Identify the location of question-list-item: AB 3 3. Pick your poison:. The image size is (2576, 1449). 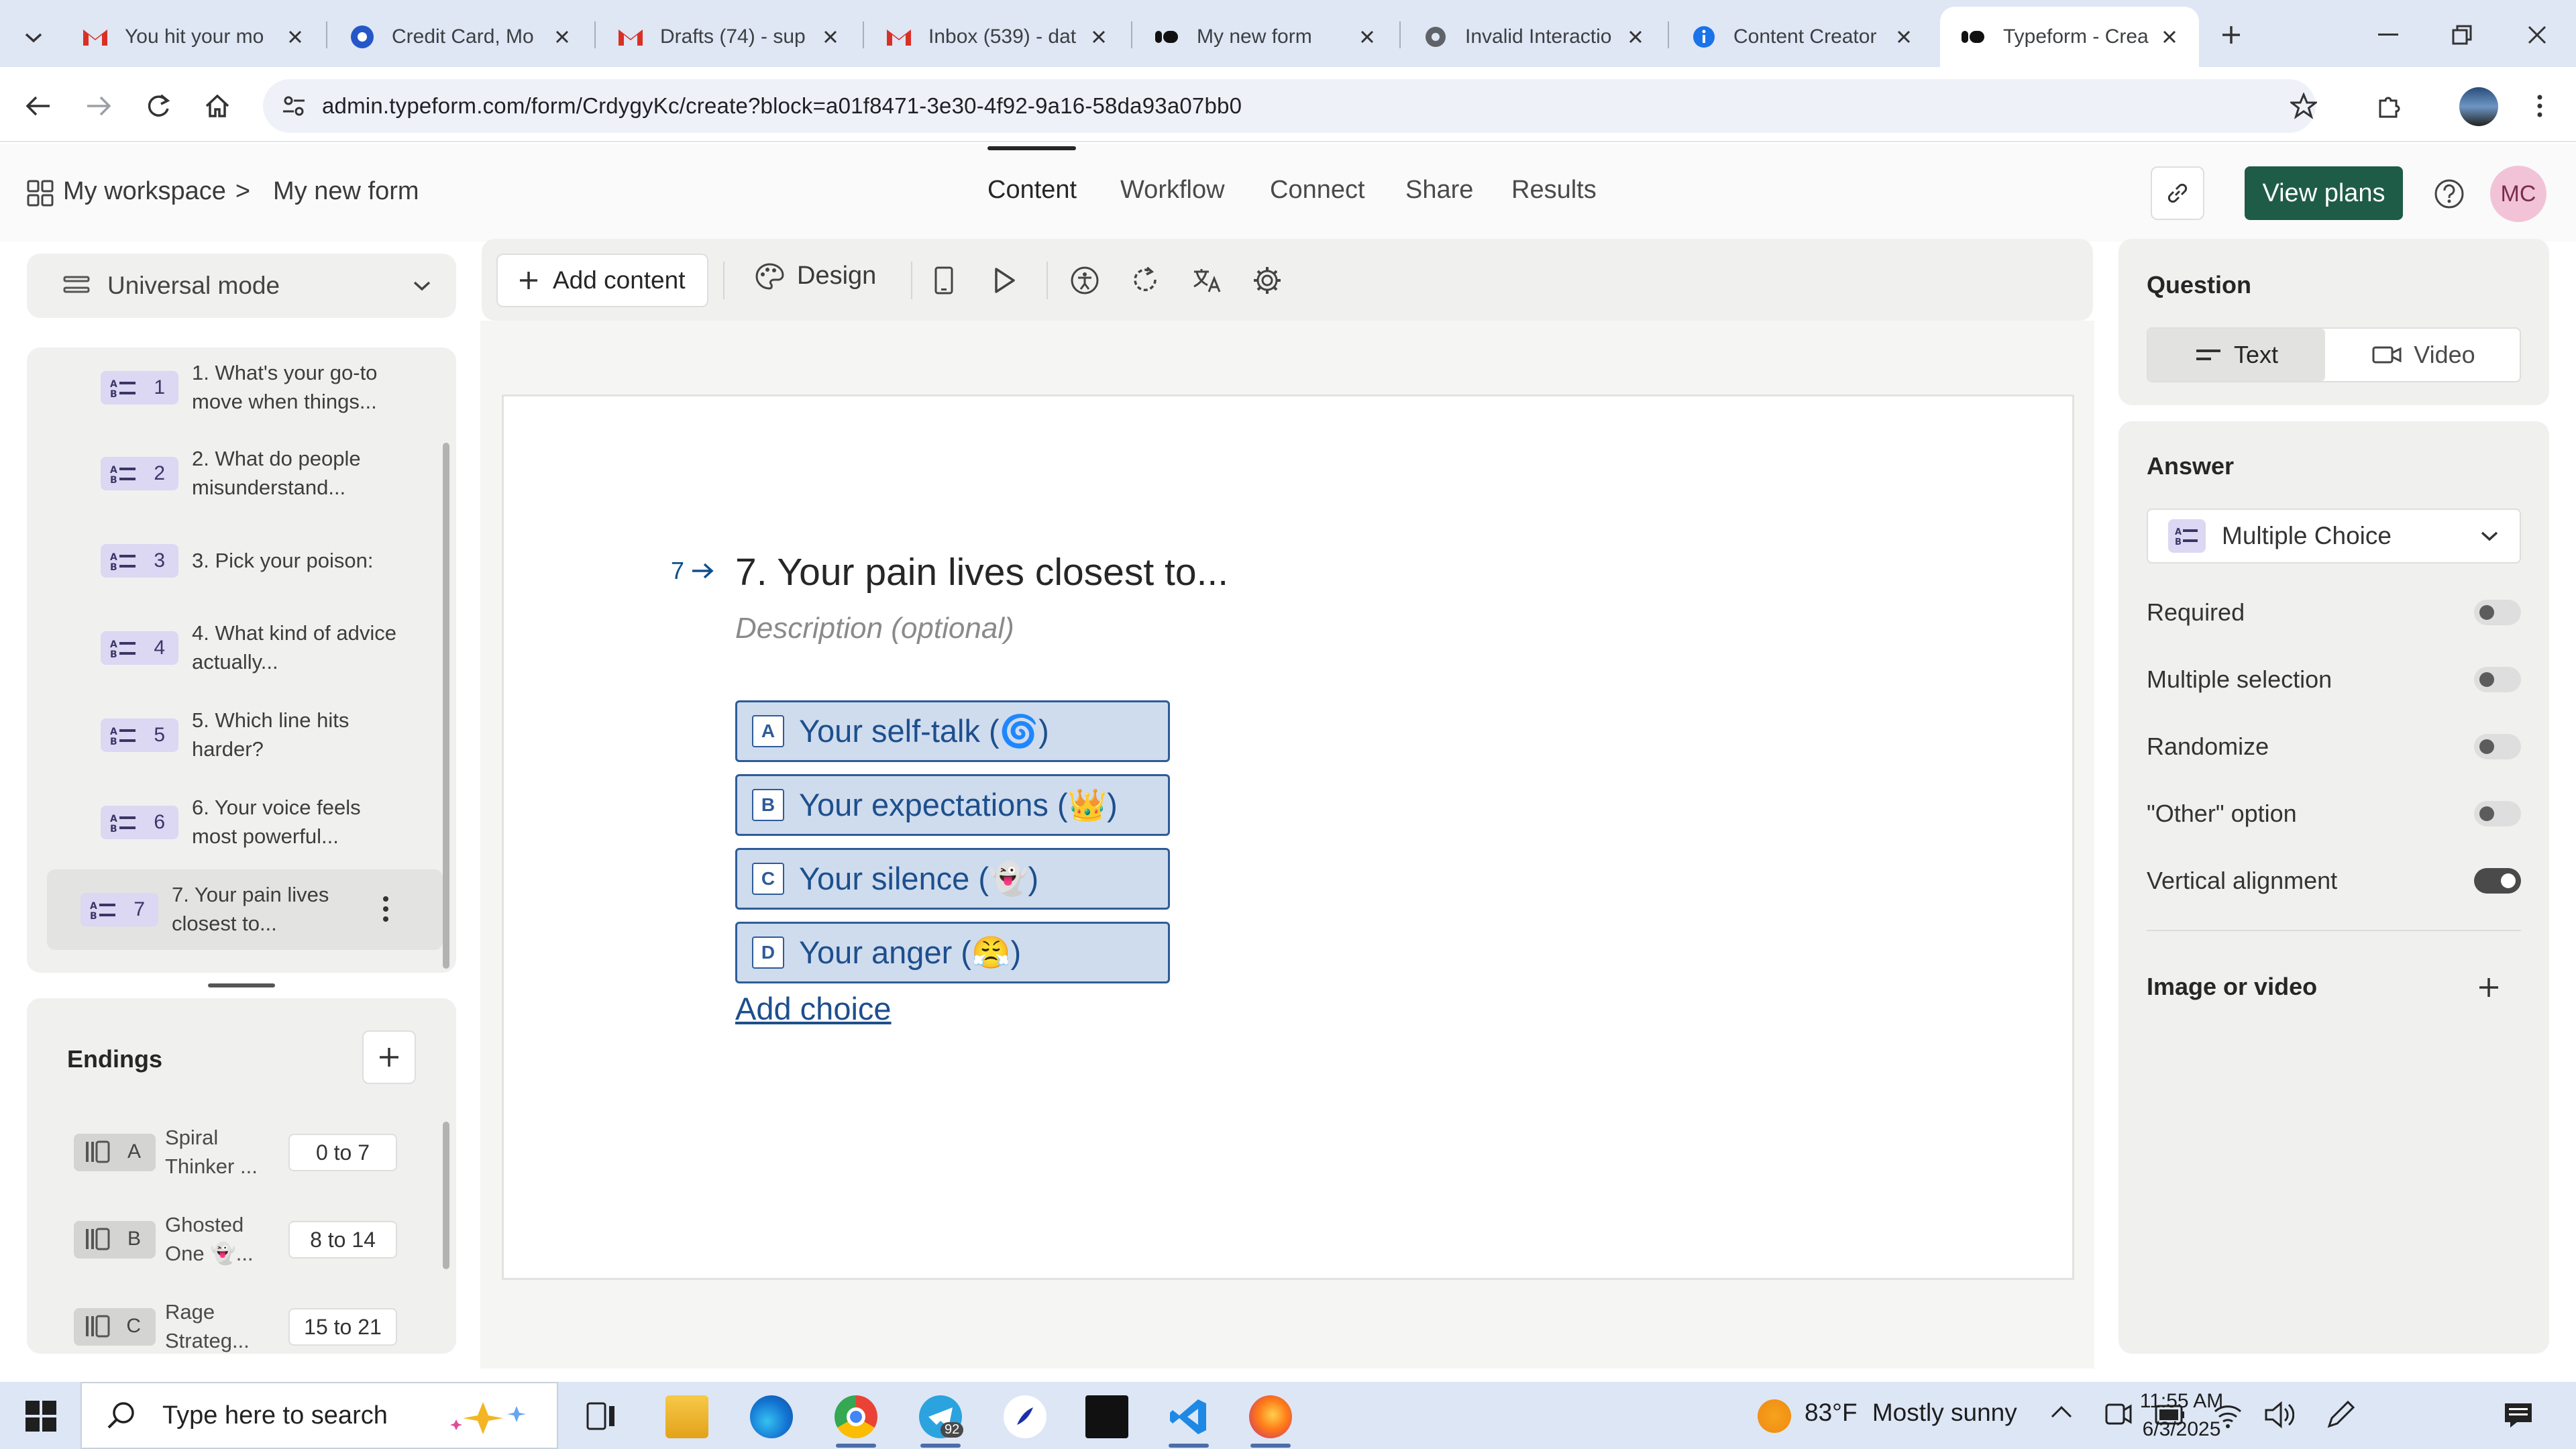
(245, 561).